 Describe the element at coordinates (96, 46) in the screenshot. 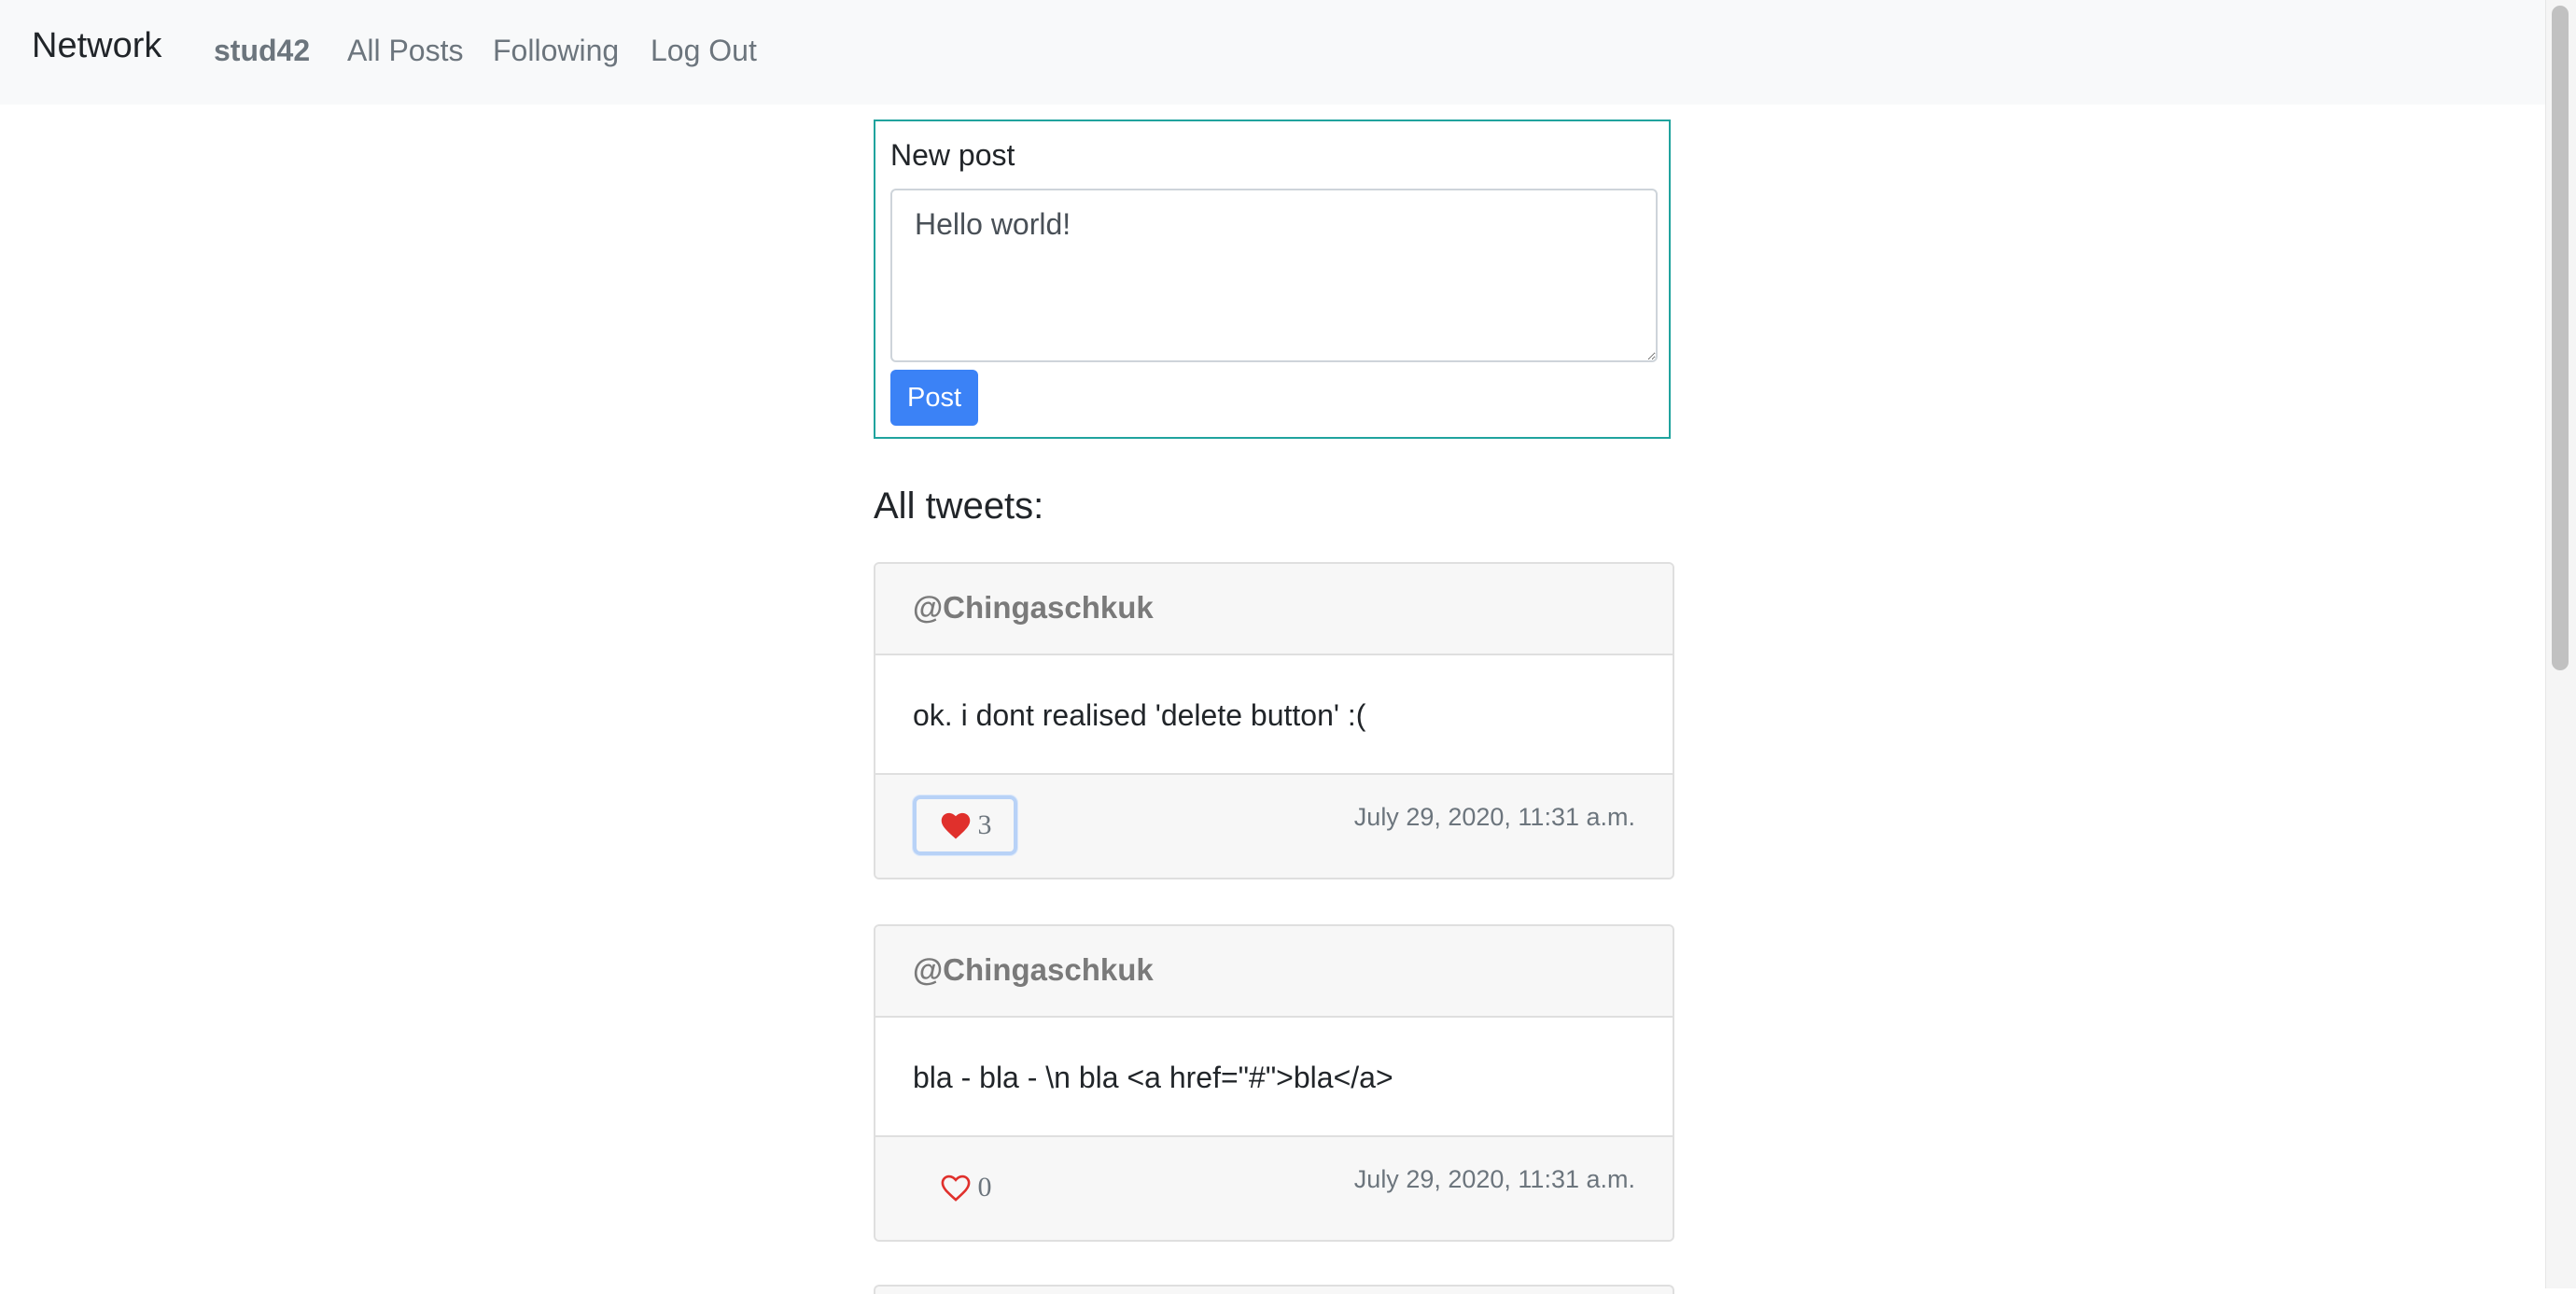

I see `brand-link: Network` at that location.